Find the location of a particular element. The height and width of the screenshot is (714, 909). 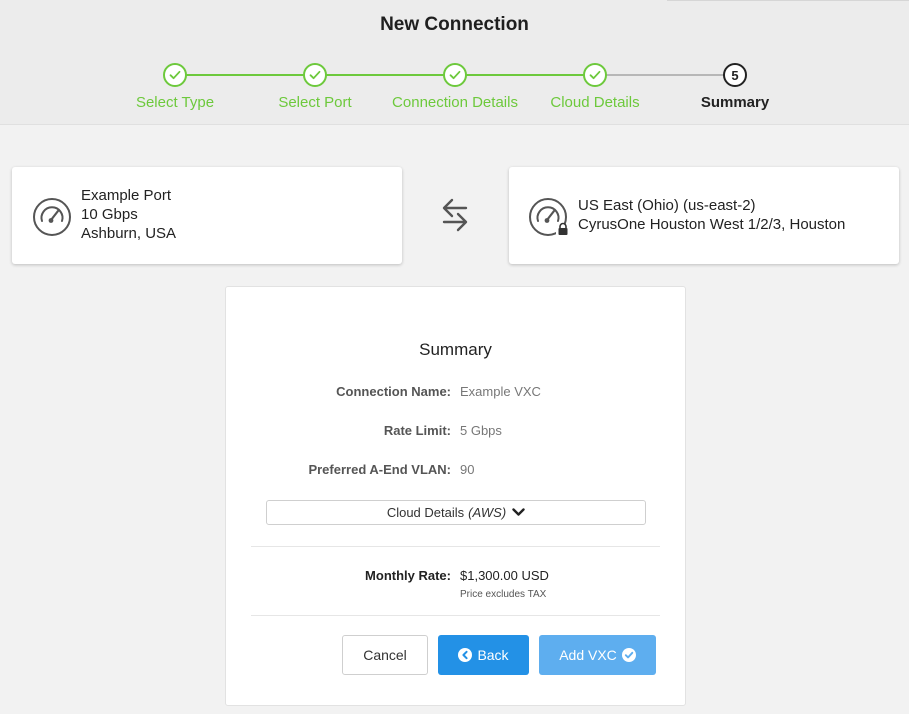

cloud-details-label: Cloud Details is located at coordinates (425, 512).